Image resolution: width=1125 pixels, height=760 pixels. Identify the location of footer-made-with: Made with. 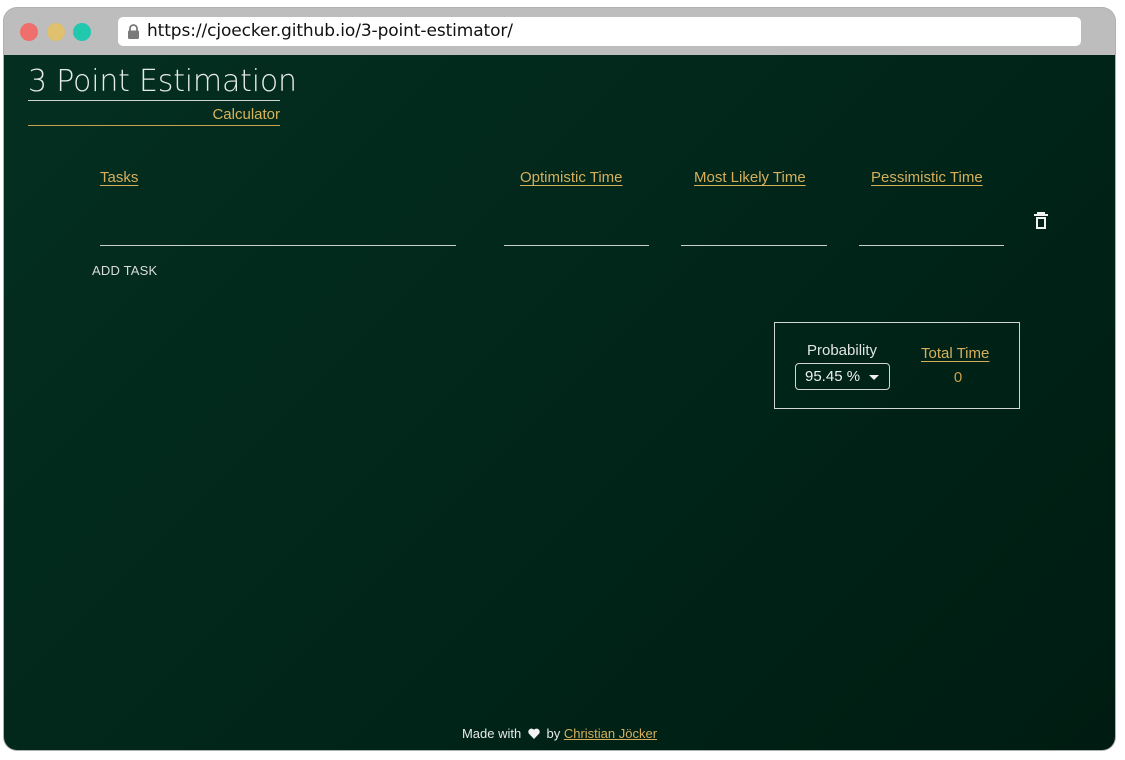
(491, 733).